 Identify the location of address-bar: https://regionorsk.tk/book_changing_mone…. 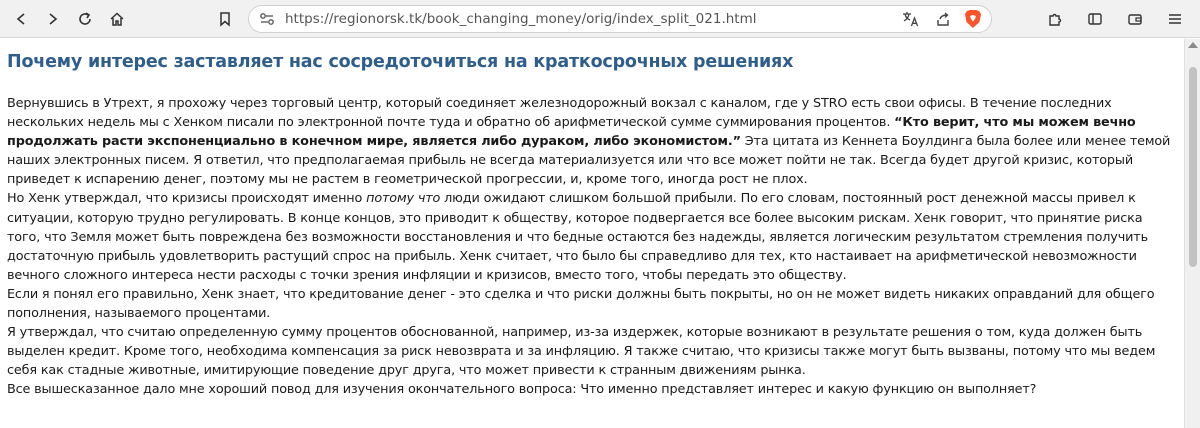
(620, 18).